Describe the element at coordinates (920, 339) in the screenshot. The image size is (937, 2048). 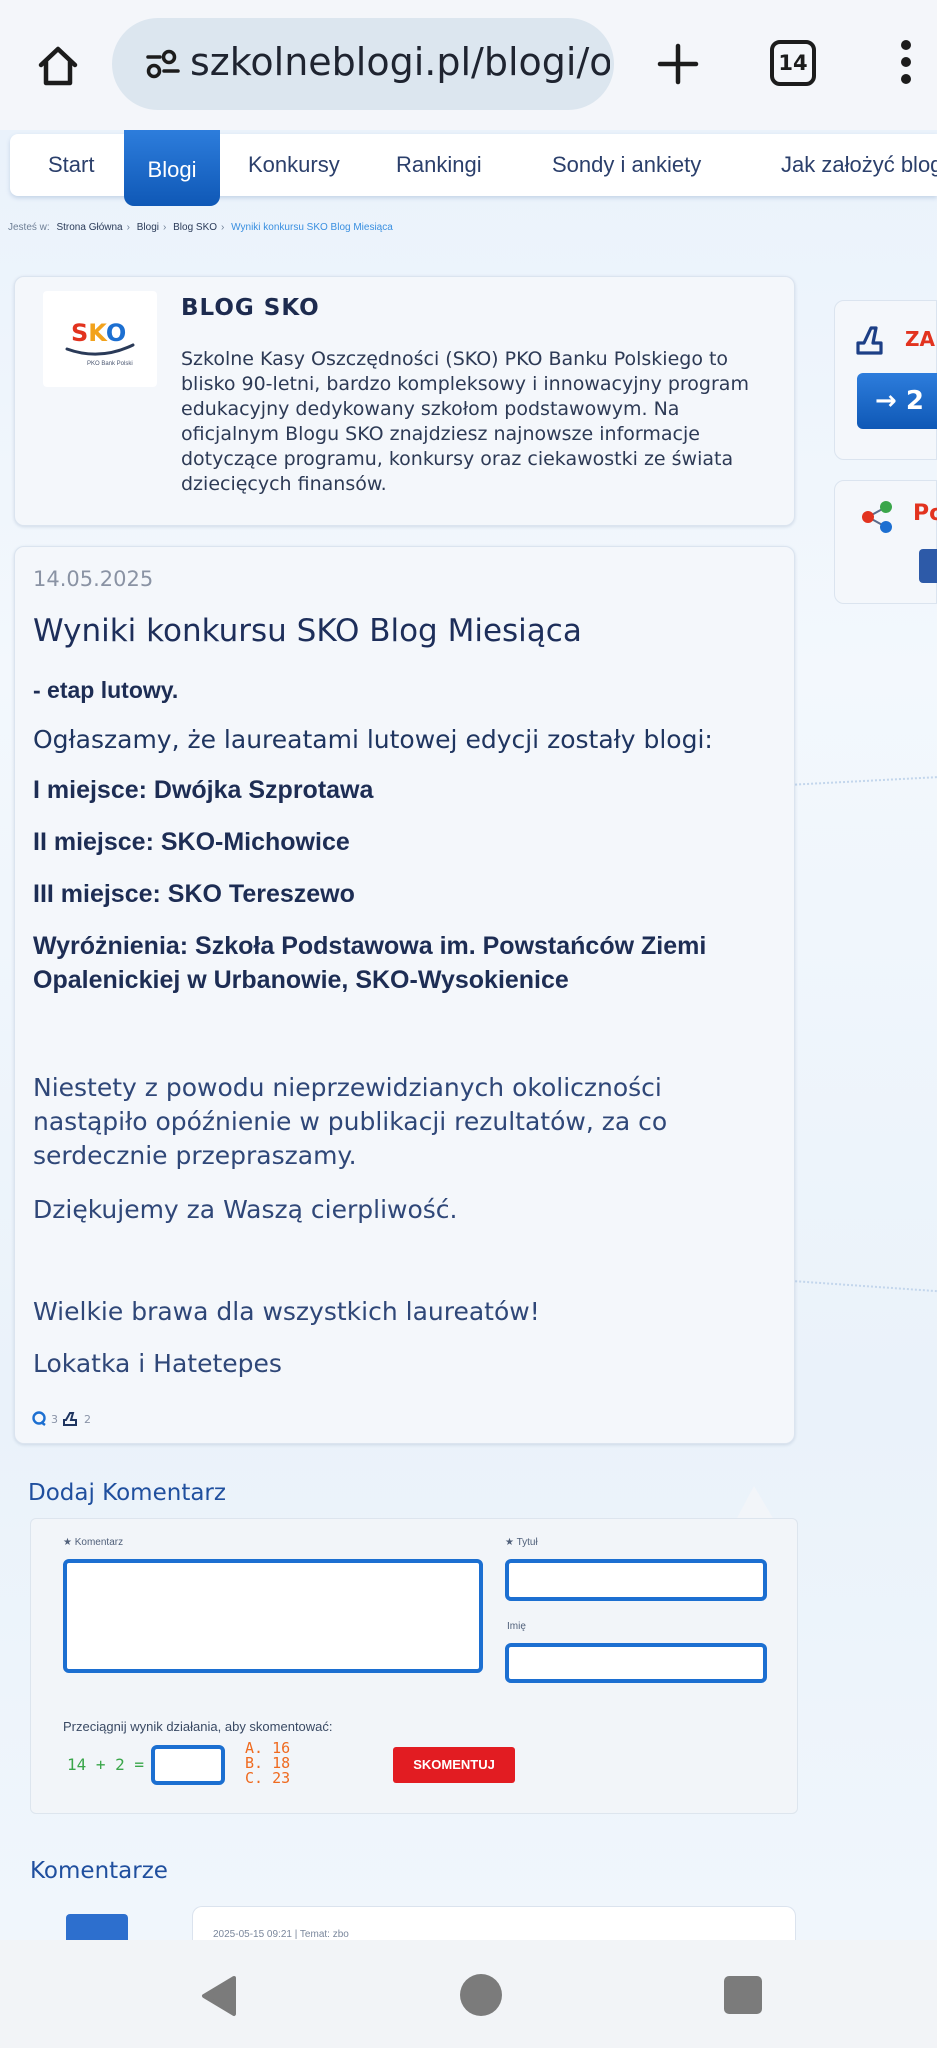
I see `like-widget-label: ZA` at that location.